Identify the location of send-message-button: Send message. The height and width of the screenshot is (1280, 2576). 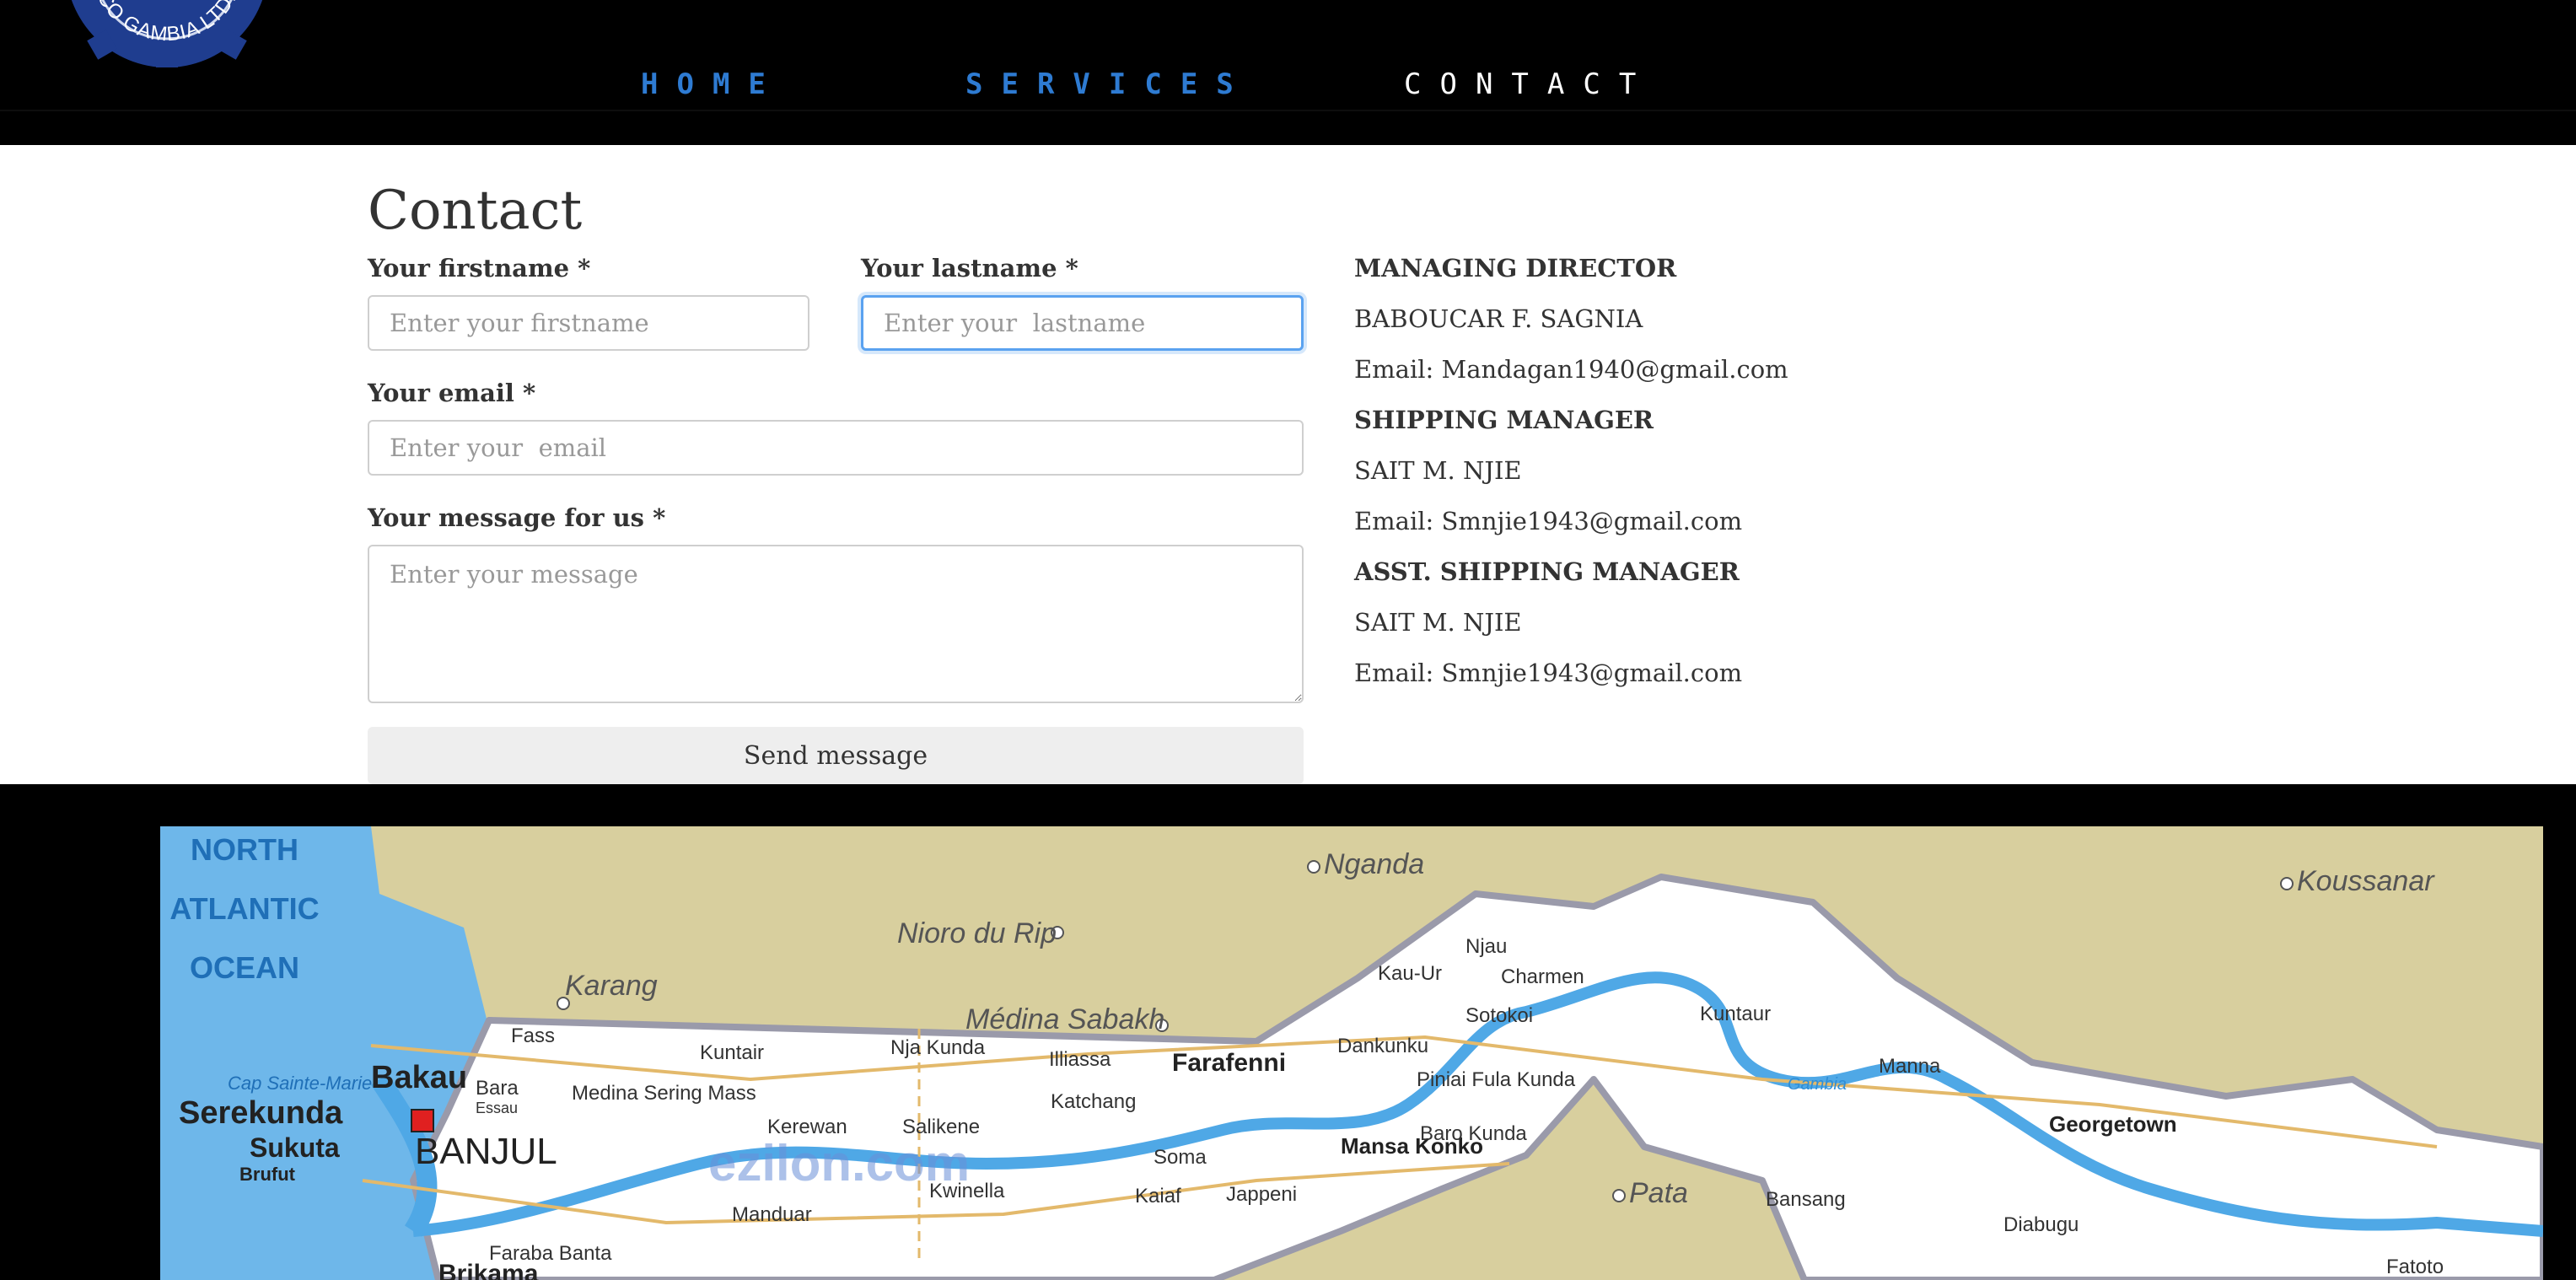
(836, 755).